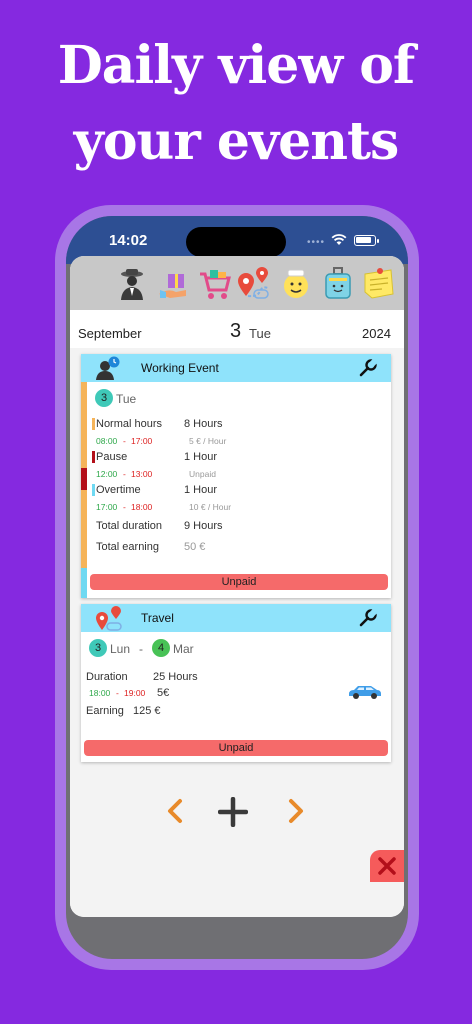  I want to click on day-circle: 3, so click(104, 398).